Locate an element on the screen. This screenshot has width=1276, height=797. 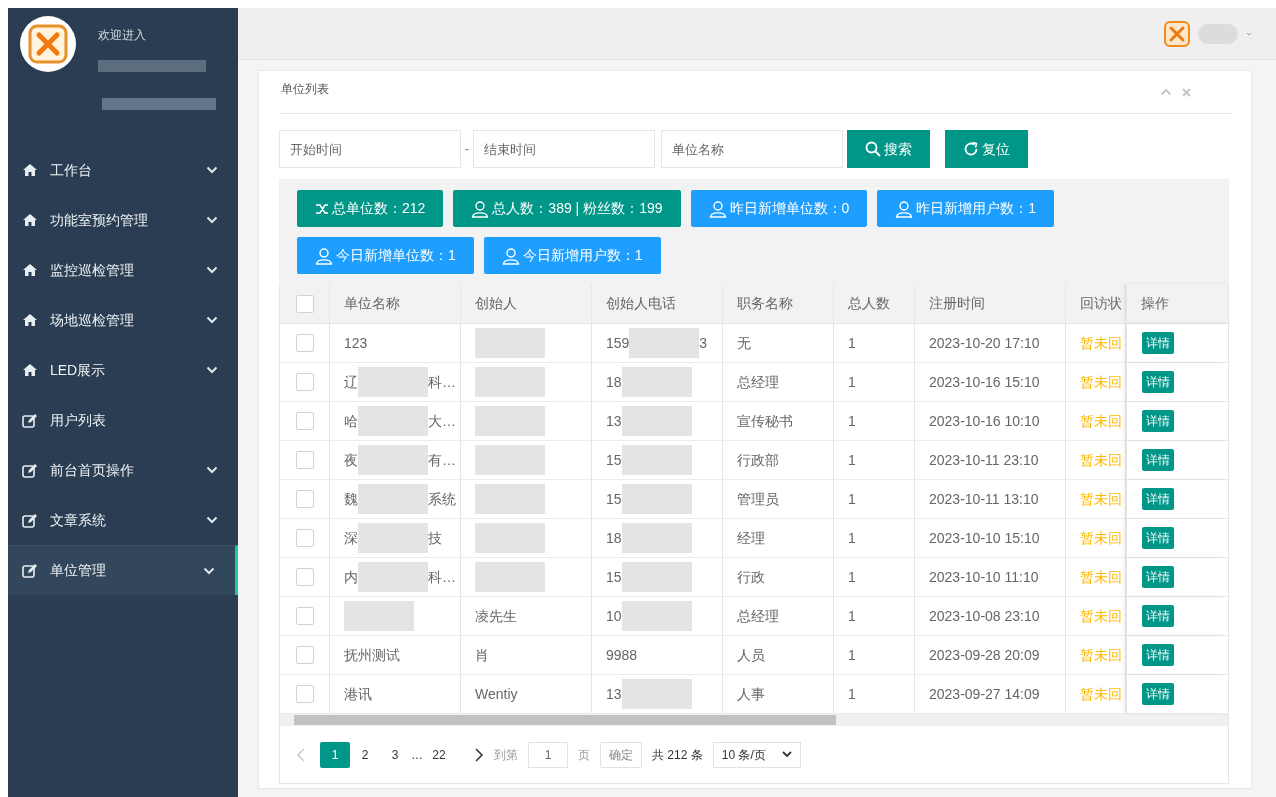
company-name: 深 is located at coordinates (351, 538).